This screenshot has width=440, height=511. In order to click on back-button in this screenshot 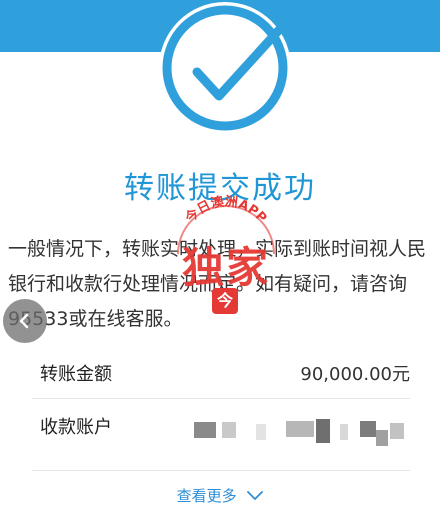, I will do `click(25, 321)`.